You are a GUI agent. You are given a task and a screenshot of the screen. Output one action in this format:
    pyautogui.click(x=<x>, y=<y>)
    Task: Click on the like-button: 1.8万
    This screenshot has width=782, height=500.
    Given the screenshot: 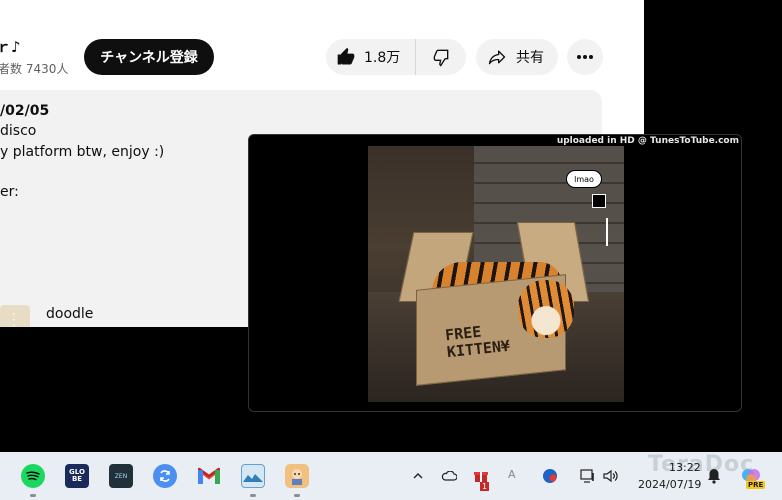 What is the action you would take?
    pyautogui.click(x=371, y=57)
    